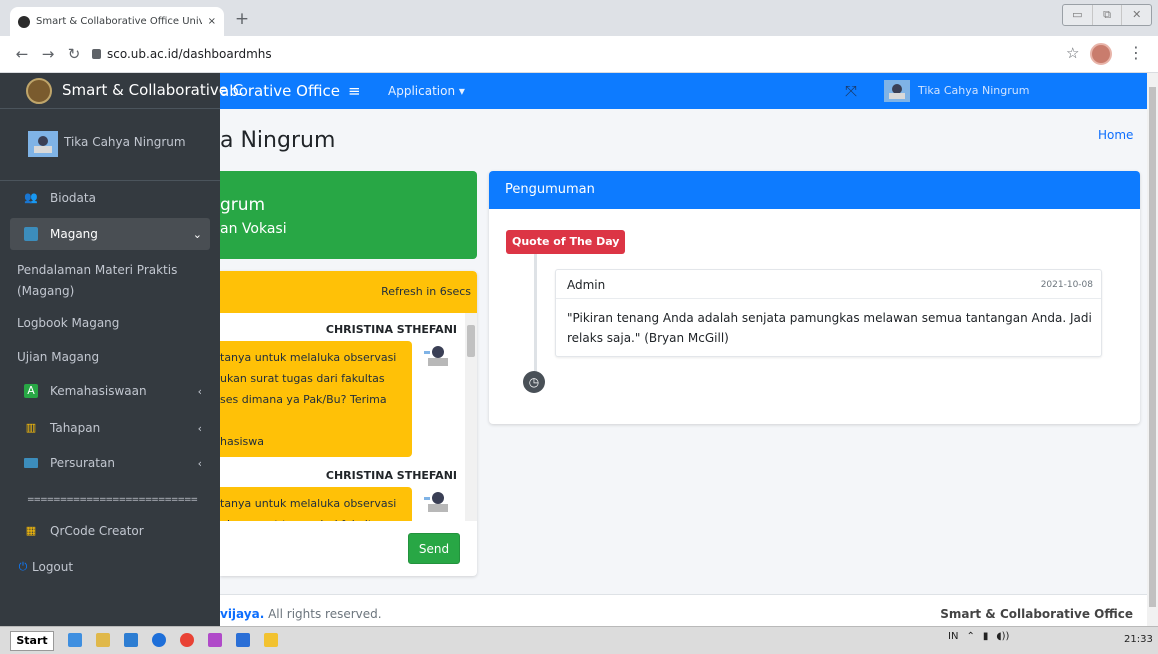  What do you see at coordinates (110, 198) in the screenshot?
I see `sidebar-item-biodata: 👥 Biodata` at bounding box center [110, 198].